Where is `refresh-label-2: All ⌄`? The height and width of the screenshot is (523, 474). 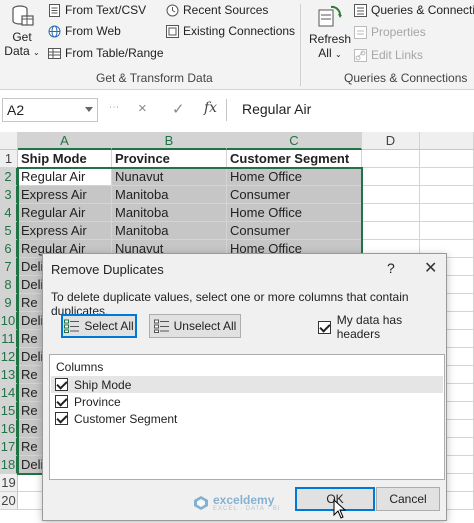
refresh-label-2: All ⌄ is located at coordinates (330, 53).